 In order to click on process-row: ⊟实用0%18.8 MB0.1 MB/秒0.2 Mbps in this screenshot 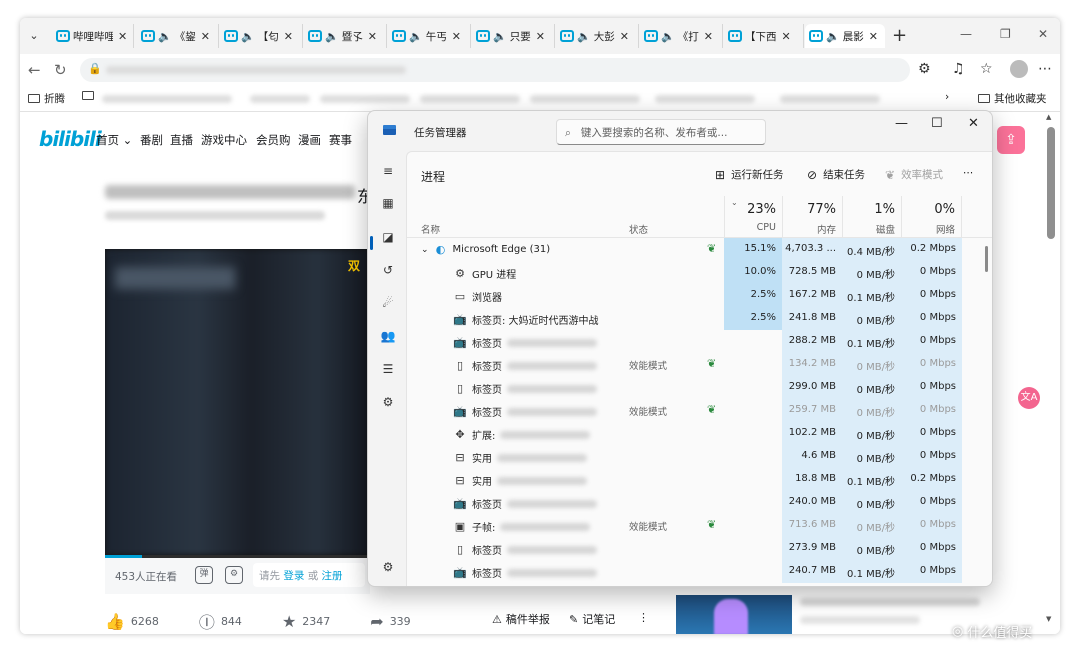, I will do `click(697, 479)`.